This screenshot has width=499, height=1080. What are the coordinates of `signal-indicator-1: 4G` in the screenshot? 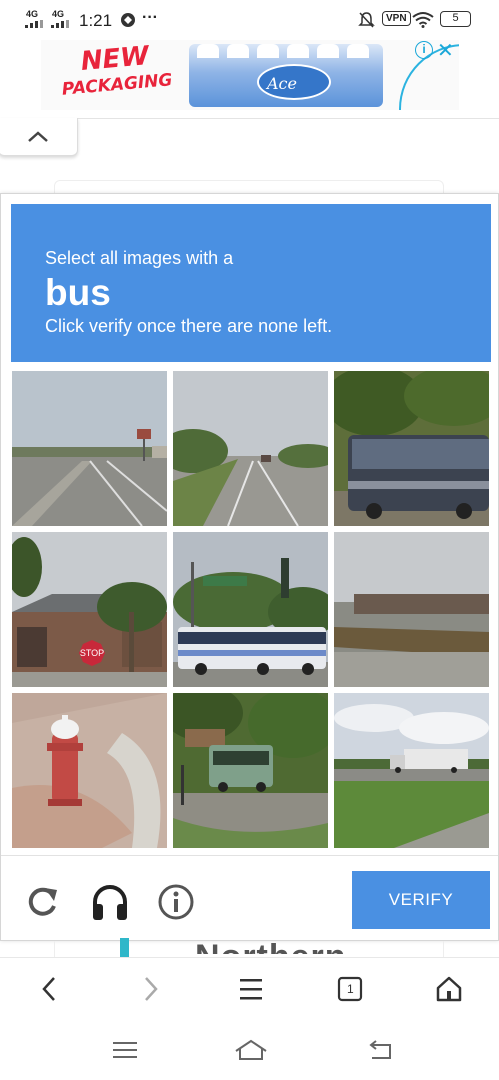 It's located at (32, 14).